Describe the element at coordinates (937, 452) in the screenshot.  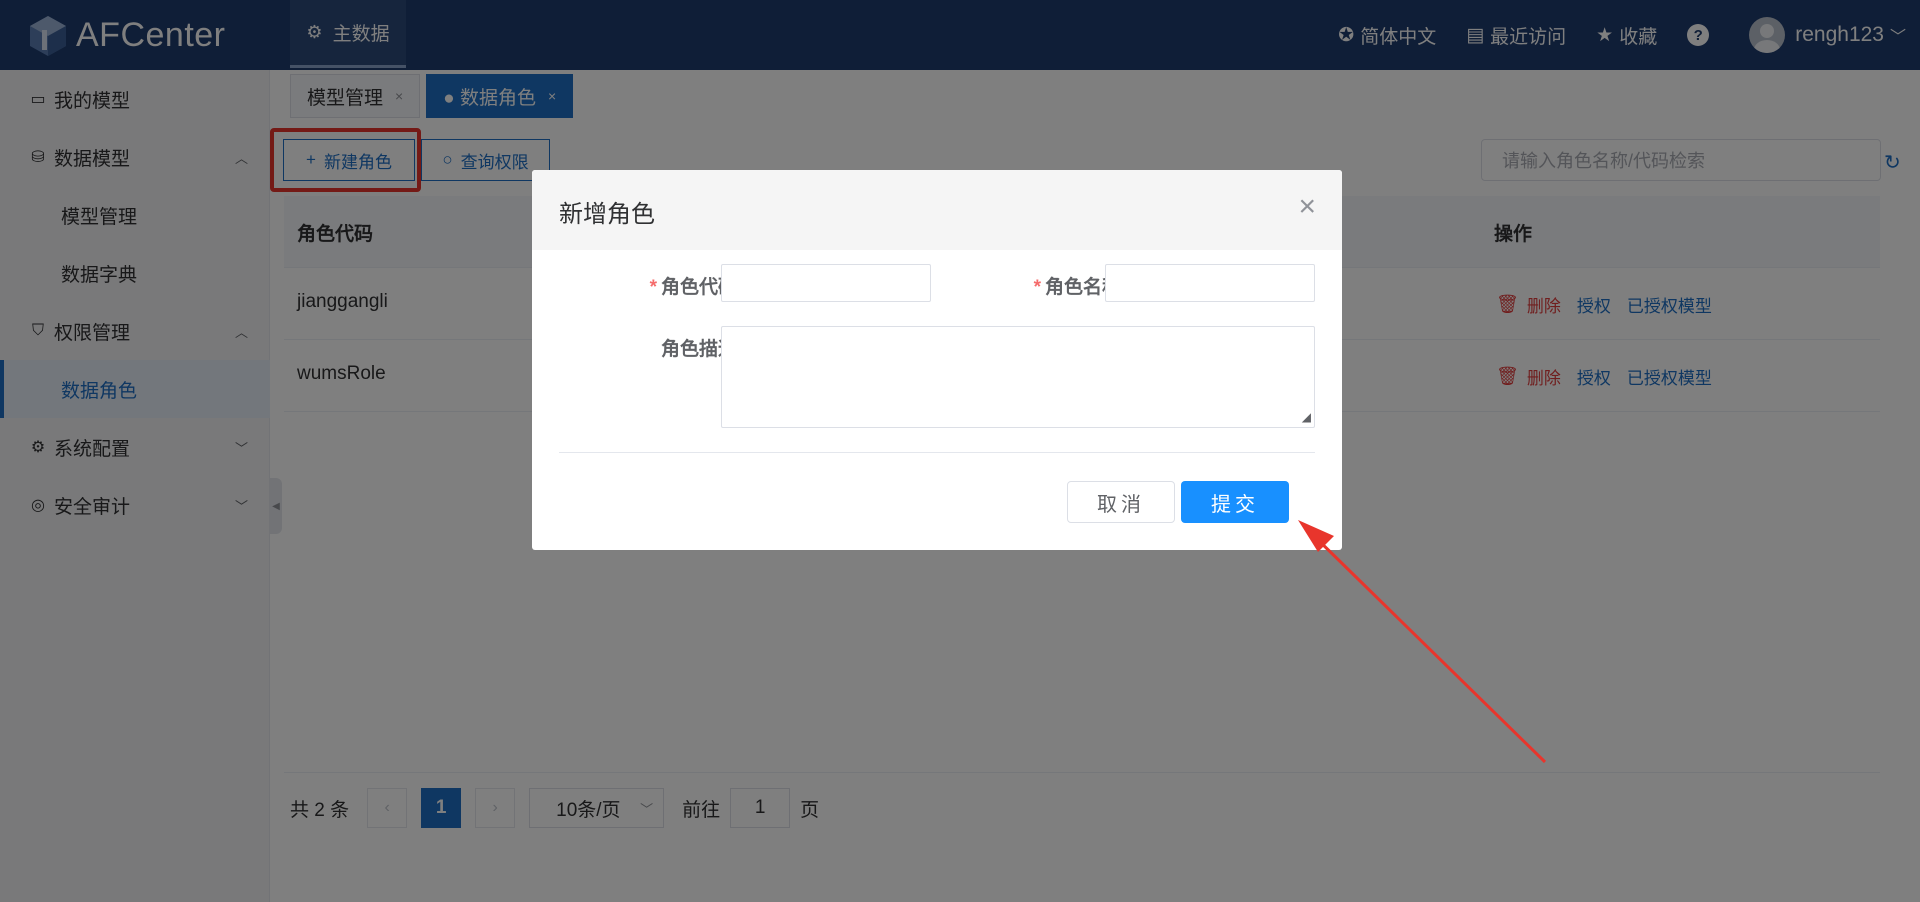
I see `dialog-divider` at that location.